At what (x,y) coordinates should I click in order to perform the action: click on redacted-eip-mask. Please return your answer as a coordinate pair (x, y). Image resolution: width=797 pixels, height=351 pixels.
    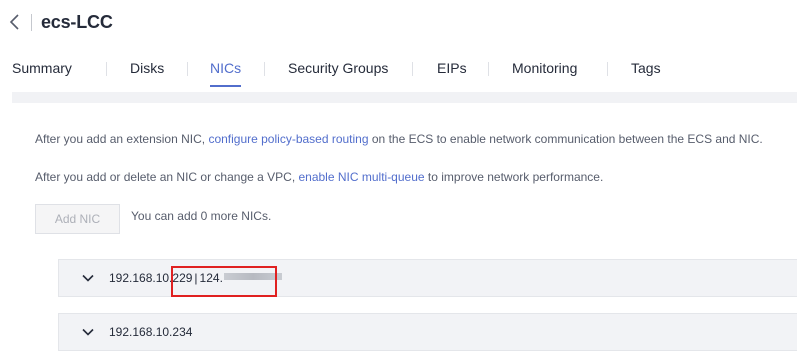
    Looking at the image, I should click on (252, 276).